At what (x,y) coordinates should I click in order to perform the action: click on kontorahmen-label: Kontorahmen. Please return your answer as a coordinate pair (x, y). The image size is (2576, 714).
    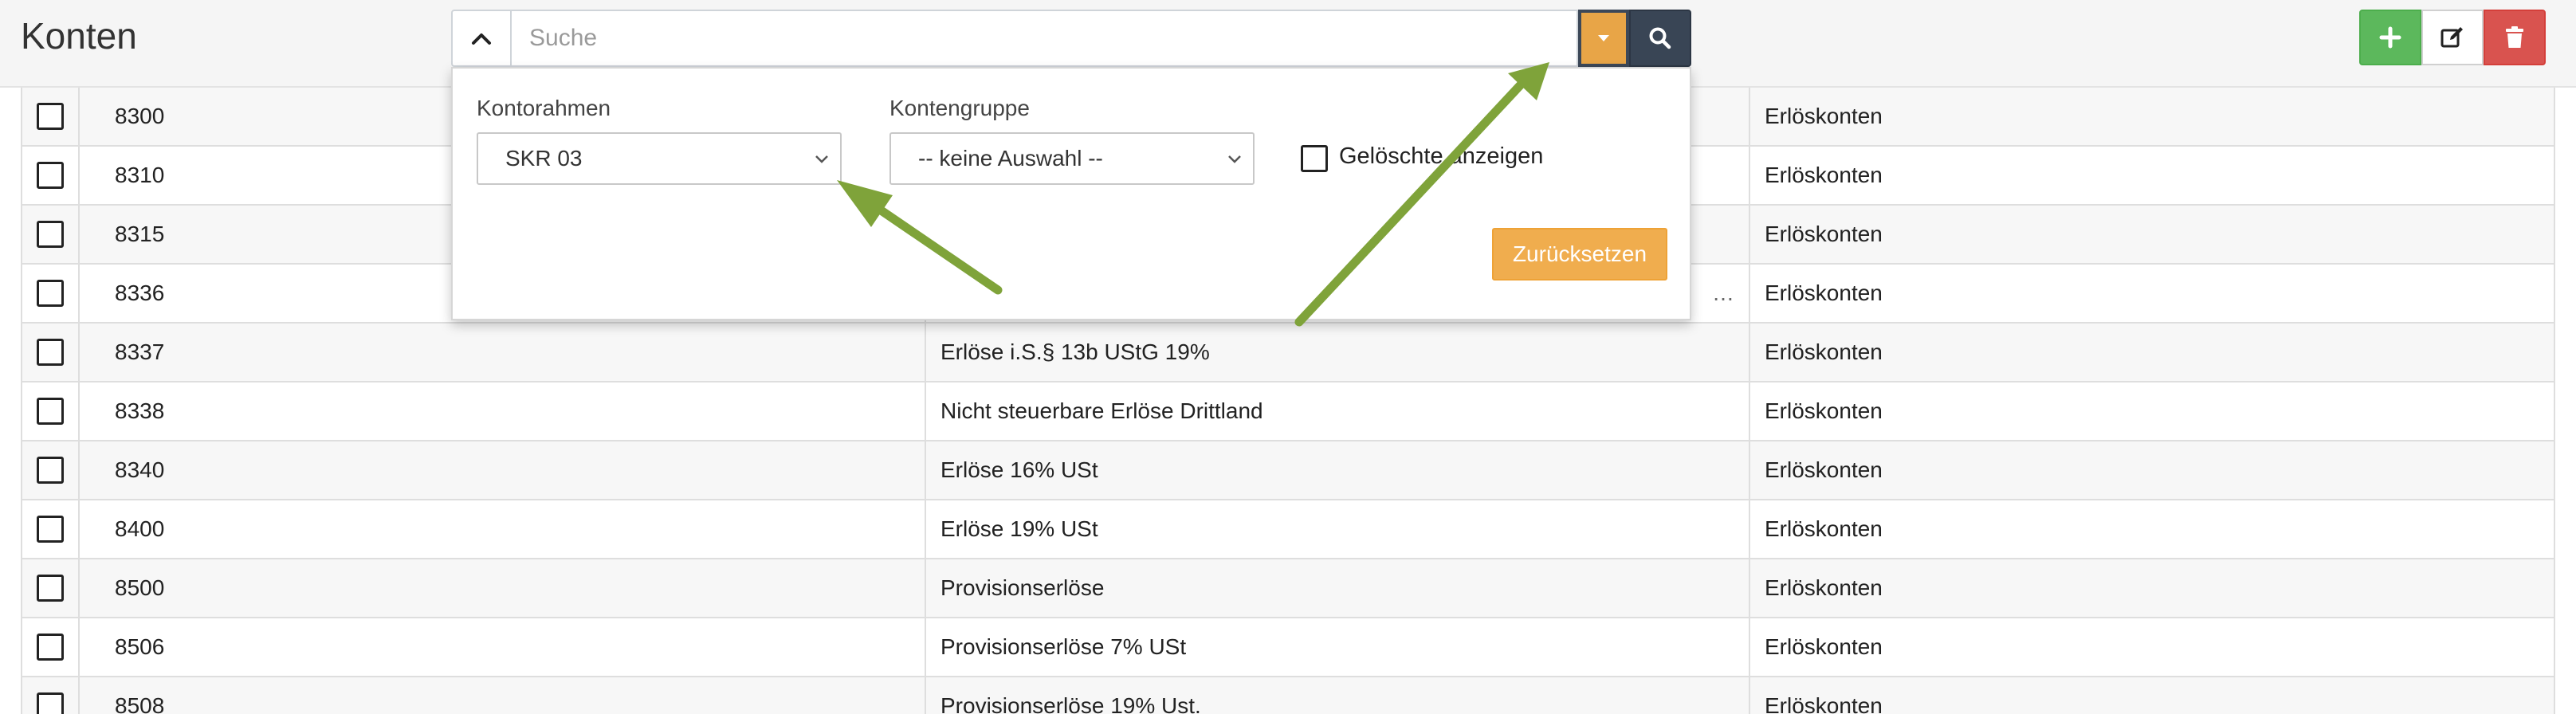
    Looking at the image, I should click on (544, 108).